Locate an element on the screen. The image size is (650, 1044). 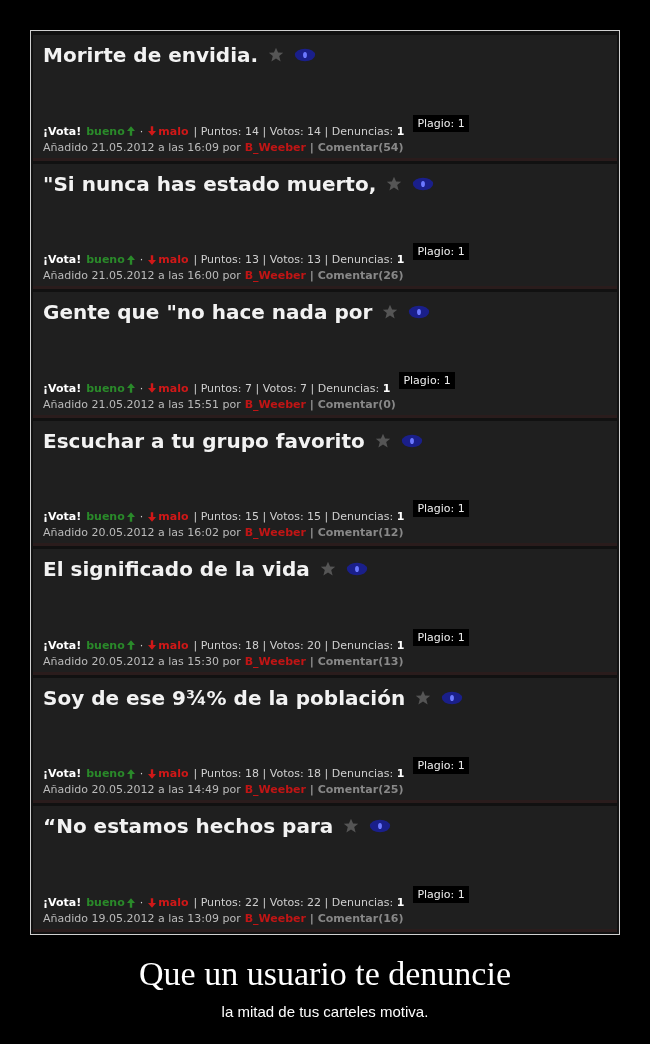
comments-link: Comentar(12) is located at coordinates (360, 533).